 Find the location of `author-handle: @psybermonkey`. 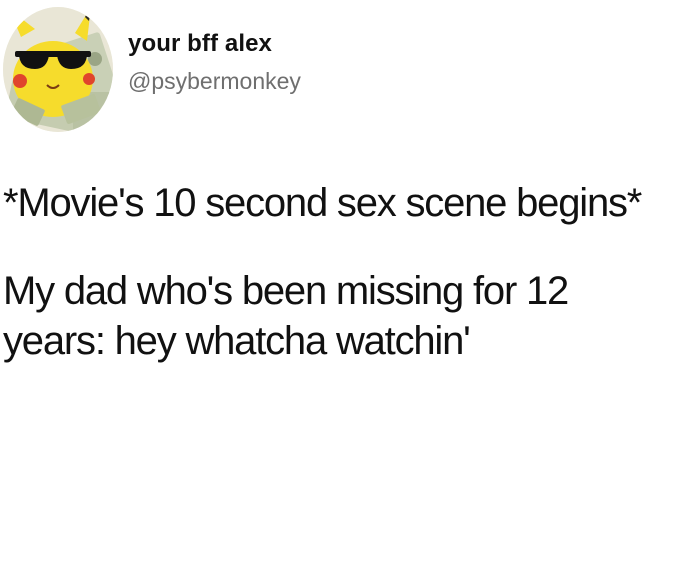

author-handle: @psybermonkey is located at coordinates (214, 81).